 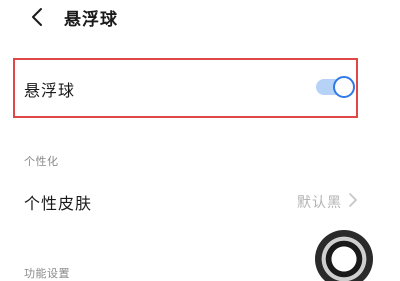 I want to click on floating-ball, so click(x=344, y=255).